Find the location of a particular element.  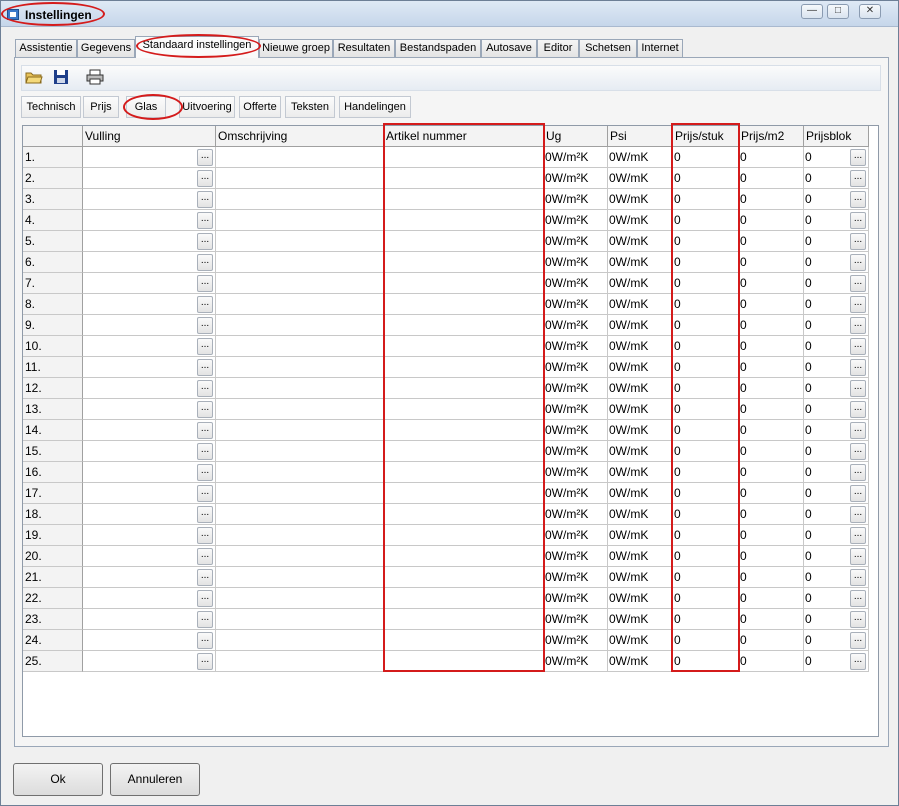

print-icon is located at coordinates (95, 78).